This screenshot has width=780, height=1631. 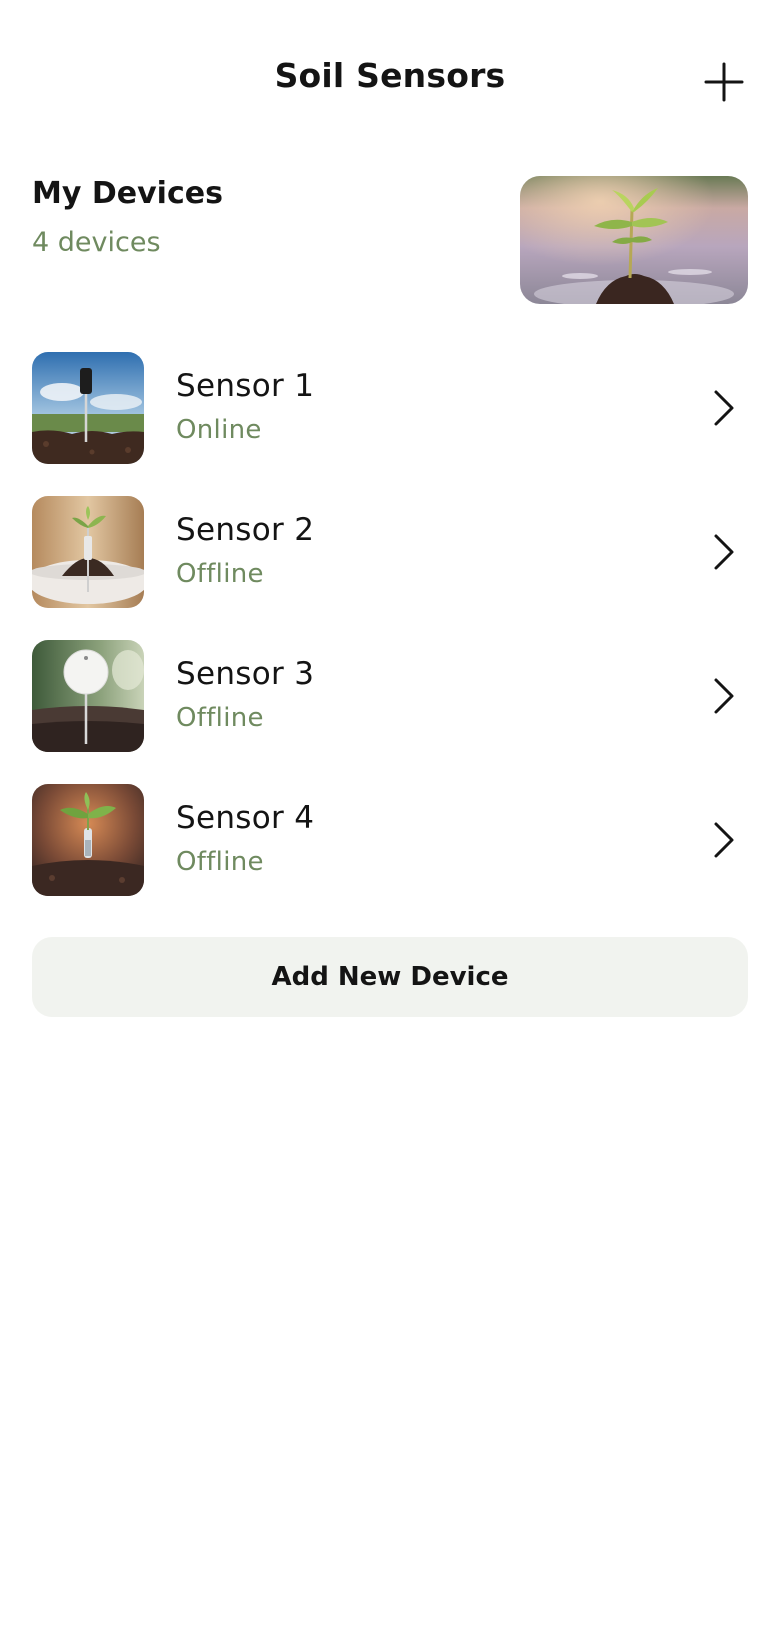 What do you see at coordinates (390, 840) in the screenshot?
I see `device-row-sensor-4: Sensor 4 Offline` at bounding box center [390, 840].